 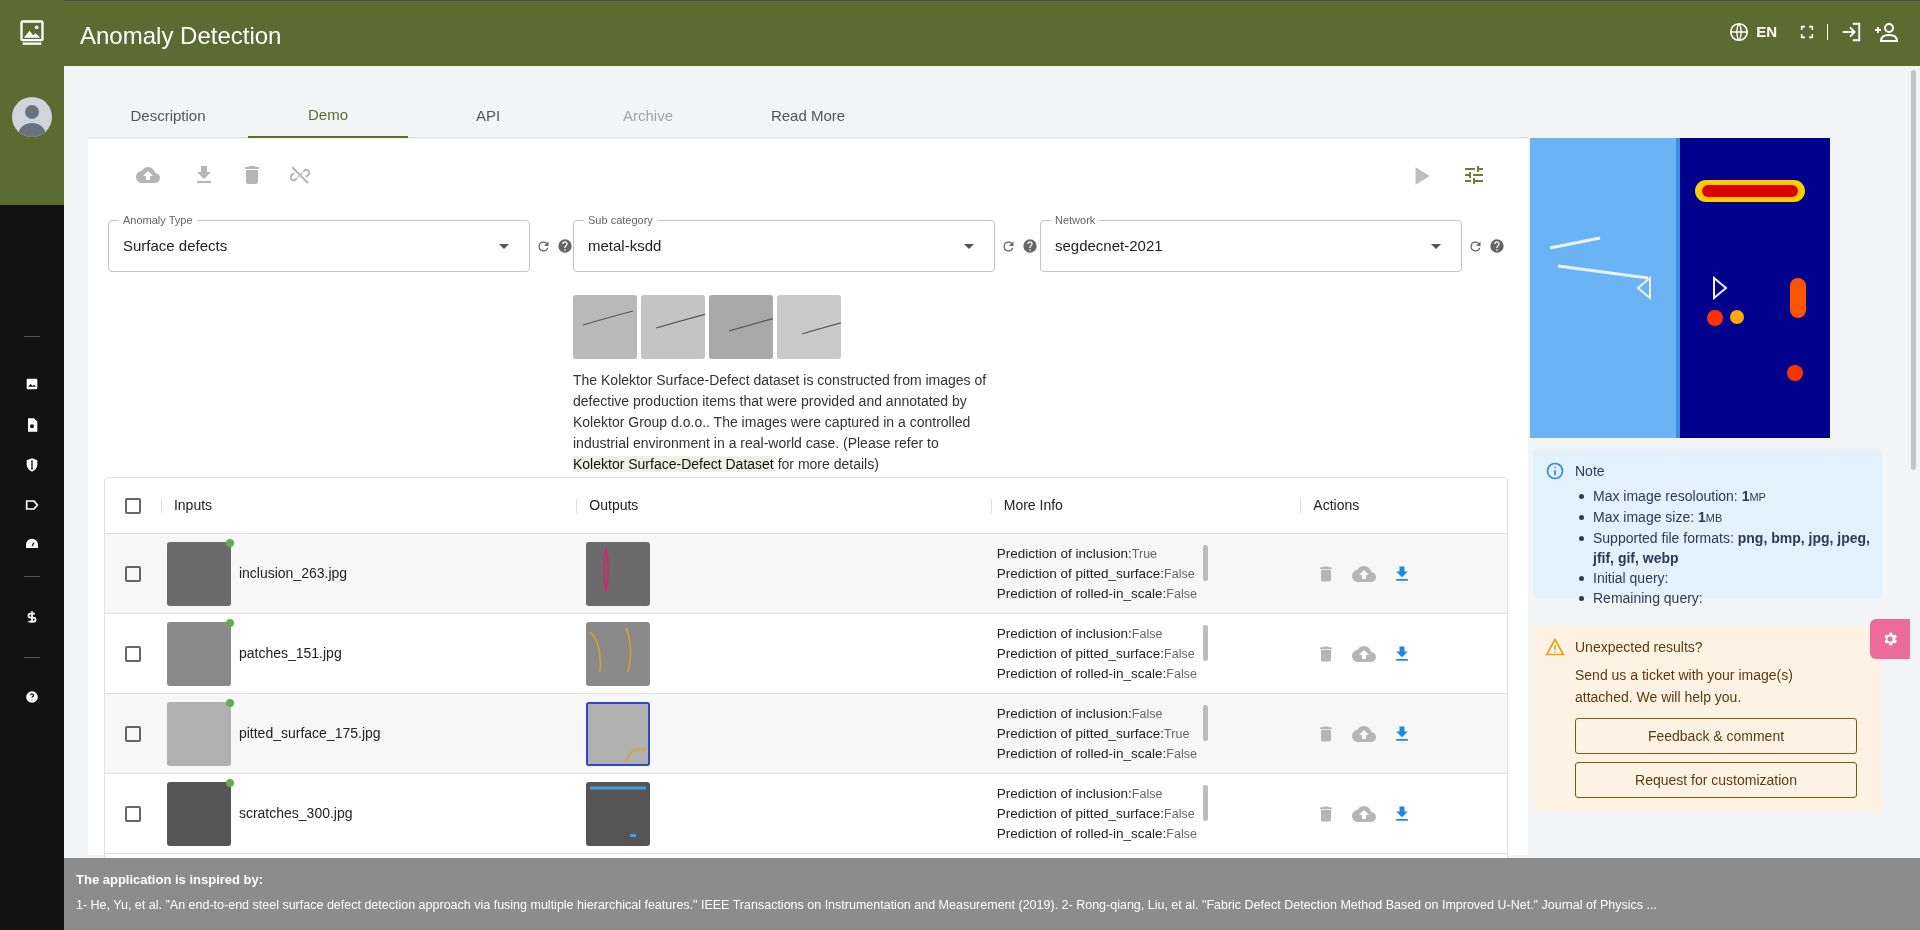 What do you see at coordinates (181, 36) in the screenshot?
I see `app-title: Anomaly Detection` at bounding box center [181, 36].